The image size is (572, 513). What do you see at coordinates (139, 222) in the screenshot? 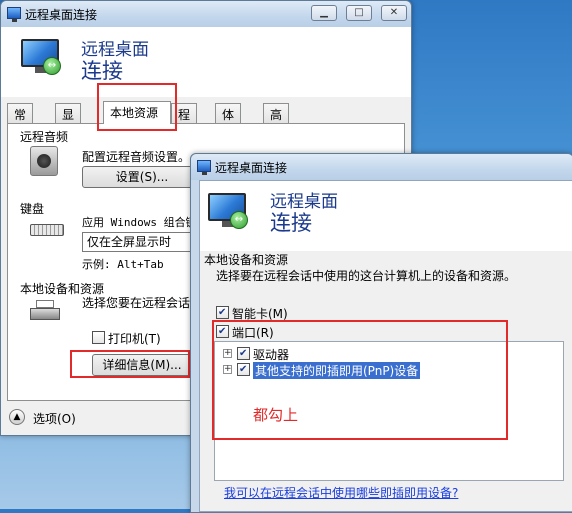
I see `keyboard-description: 应用 Windows 组合键` at bounding box center [139, 222].